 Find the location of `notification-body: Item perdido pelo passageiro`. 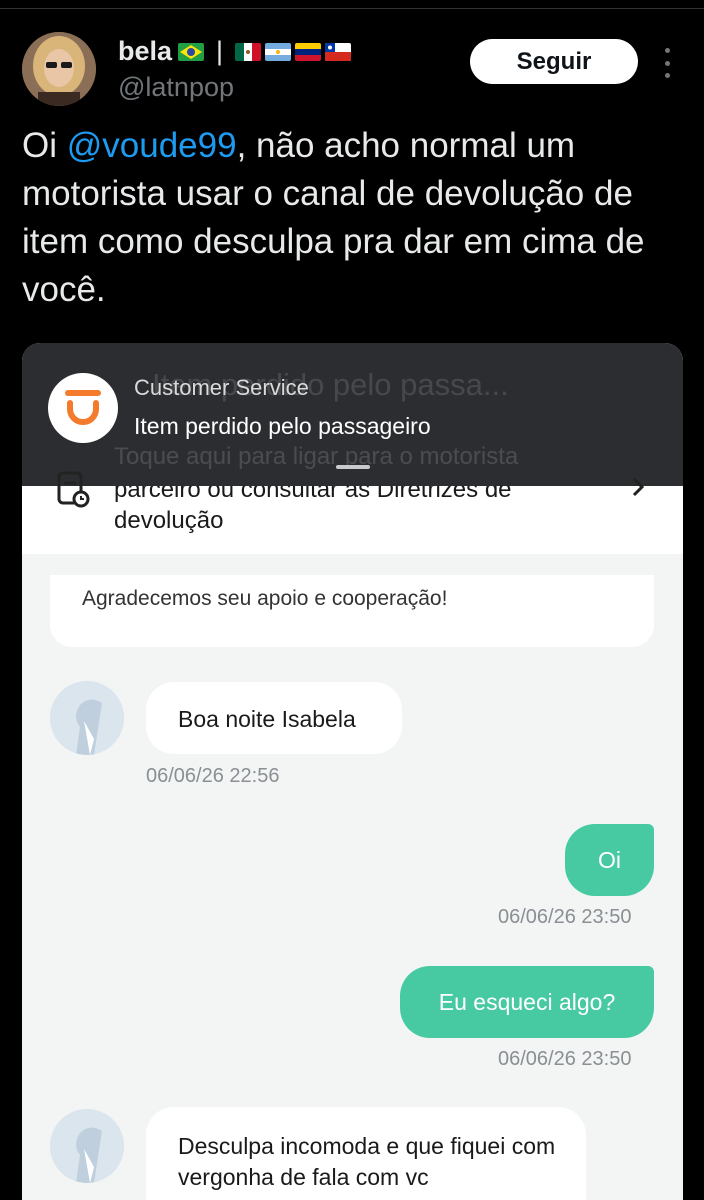

notification-body: Item perdido pelo passageiro is located at coordinates (282, 426).